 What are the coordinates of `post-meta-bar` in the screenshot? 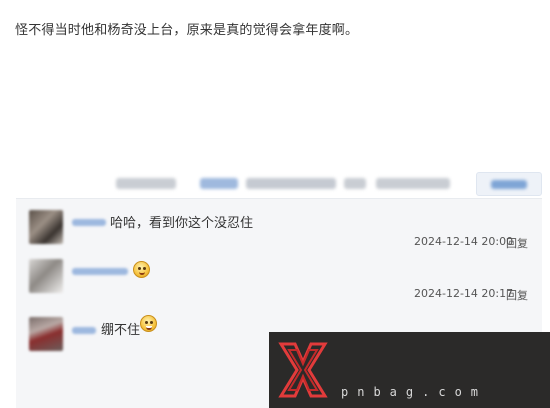 It's located at (327, 184).